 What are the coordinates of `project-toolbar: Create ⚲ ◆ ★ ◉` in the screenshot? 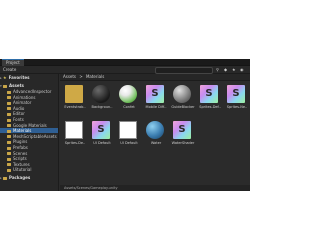 It's located at (125, 70).